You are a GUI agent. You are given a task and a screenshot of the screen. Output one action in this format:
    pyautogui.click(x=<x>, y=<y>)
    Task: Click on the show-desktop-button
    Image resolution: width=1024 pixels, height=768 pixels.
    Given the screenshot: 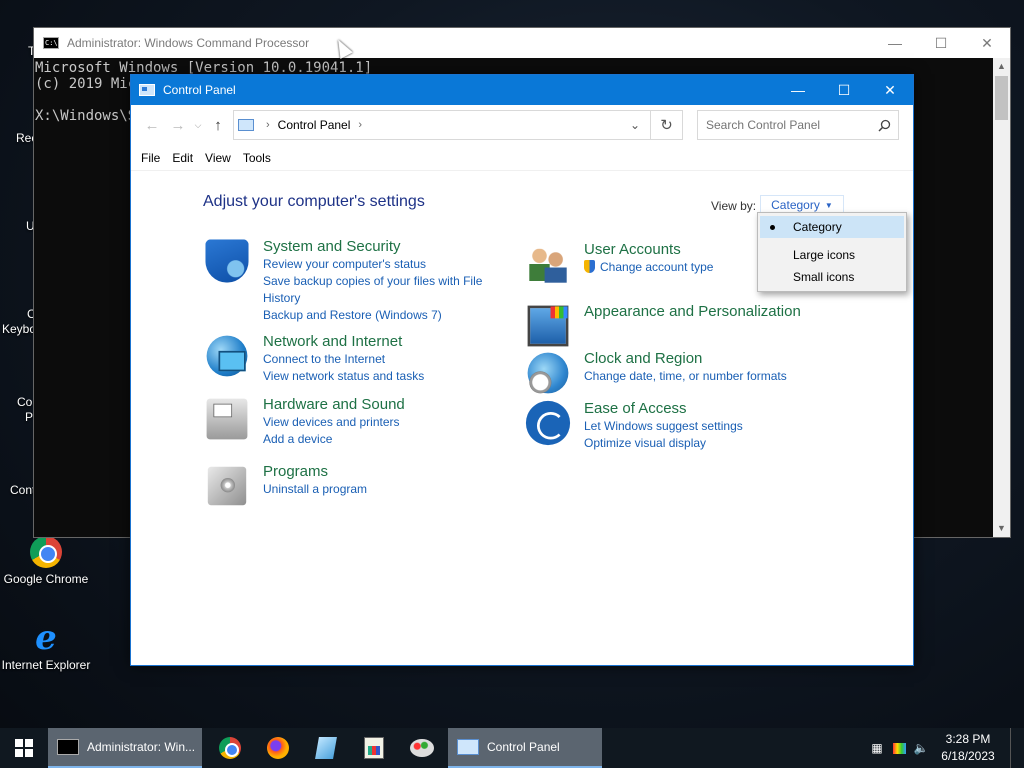 What is the action you would take?
    pyautogui.click(x=1017, y=748)
    